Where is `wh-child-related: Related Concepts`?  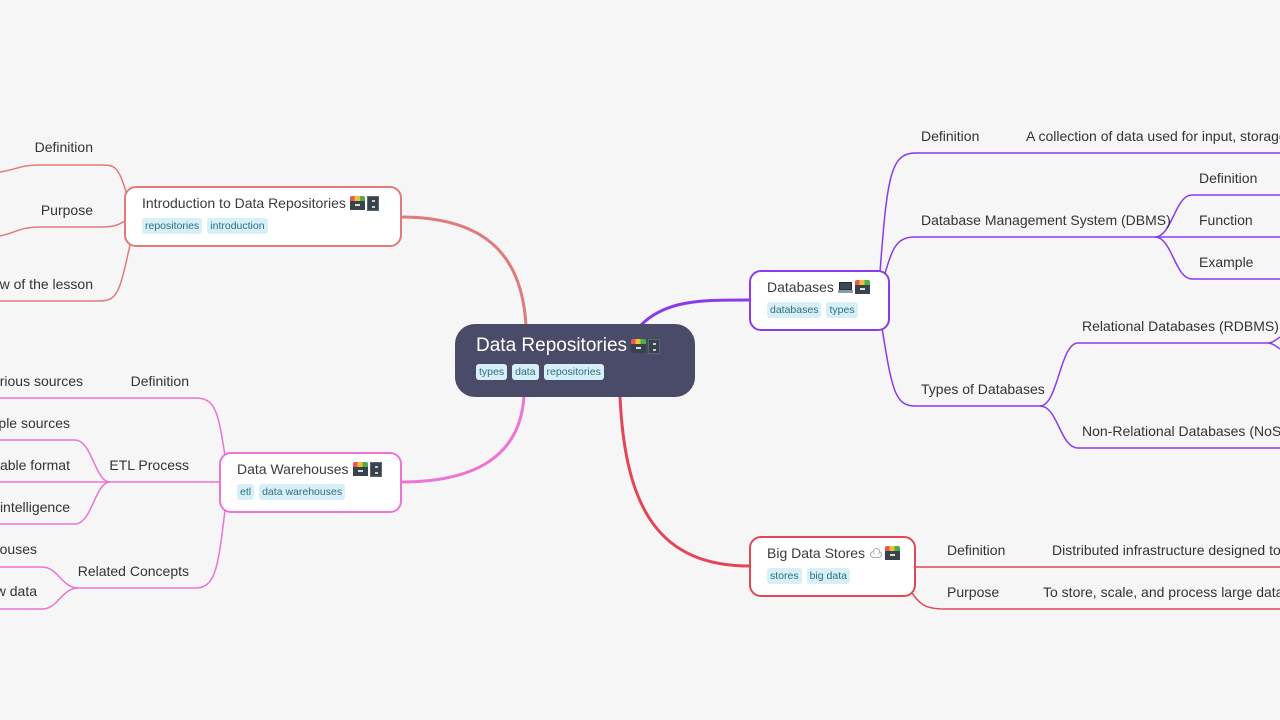 wh-child-related: Related Concepts is located at coordinates (133, 571).